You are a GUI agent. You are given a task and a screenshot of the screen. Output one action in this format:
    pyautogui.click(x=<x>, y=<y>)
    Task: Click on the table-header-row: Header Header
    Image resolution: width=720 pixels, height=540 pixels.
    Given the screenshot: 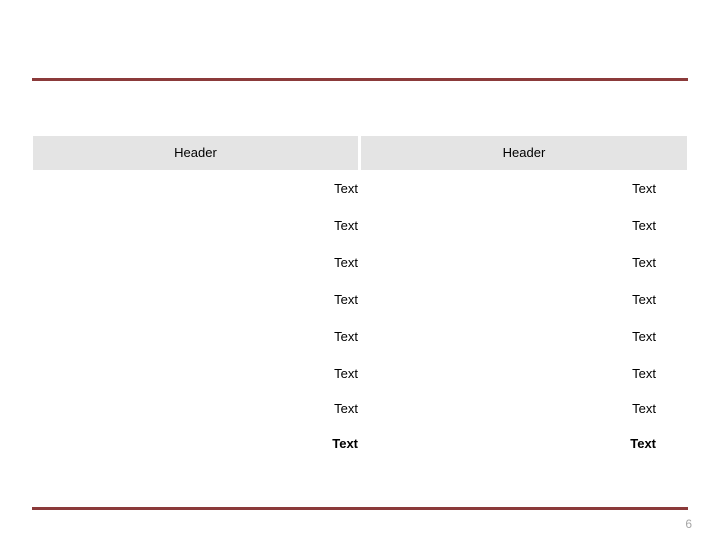 What is the action you would take?
    pyautogui.click(x=360, y=153)
    